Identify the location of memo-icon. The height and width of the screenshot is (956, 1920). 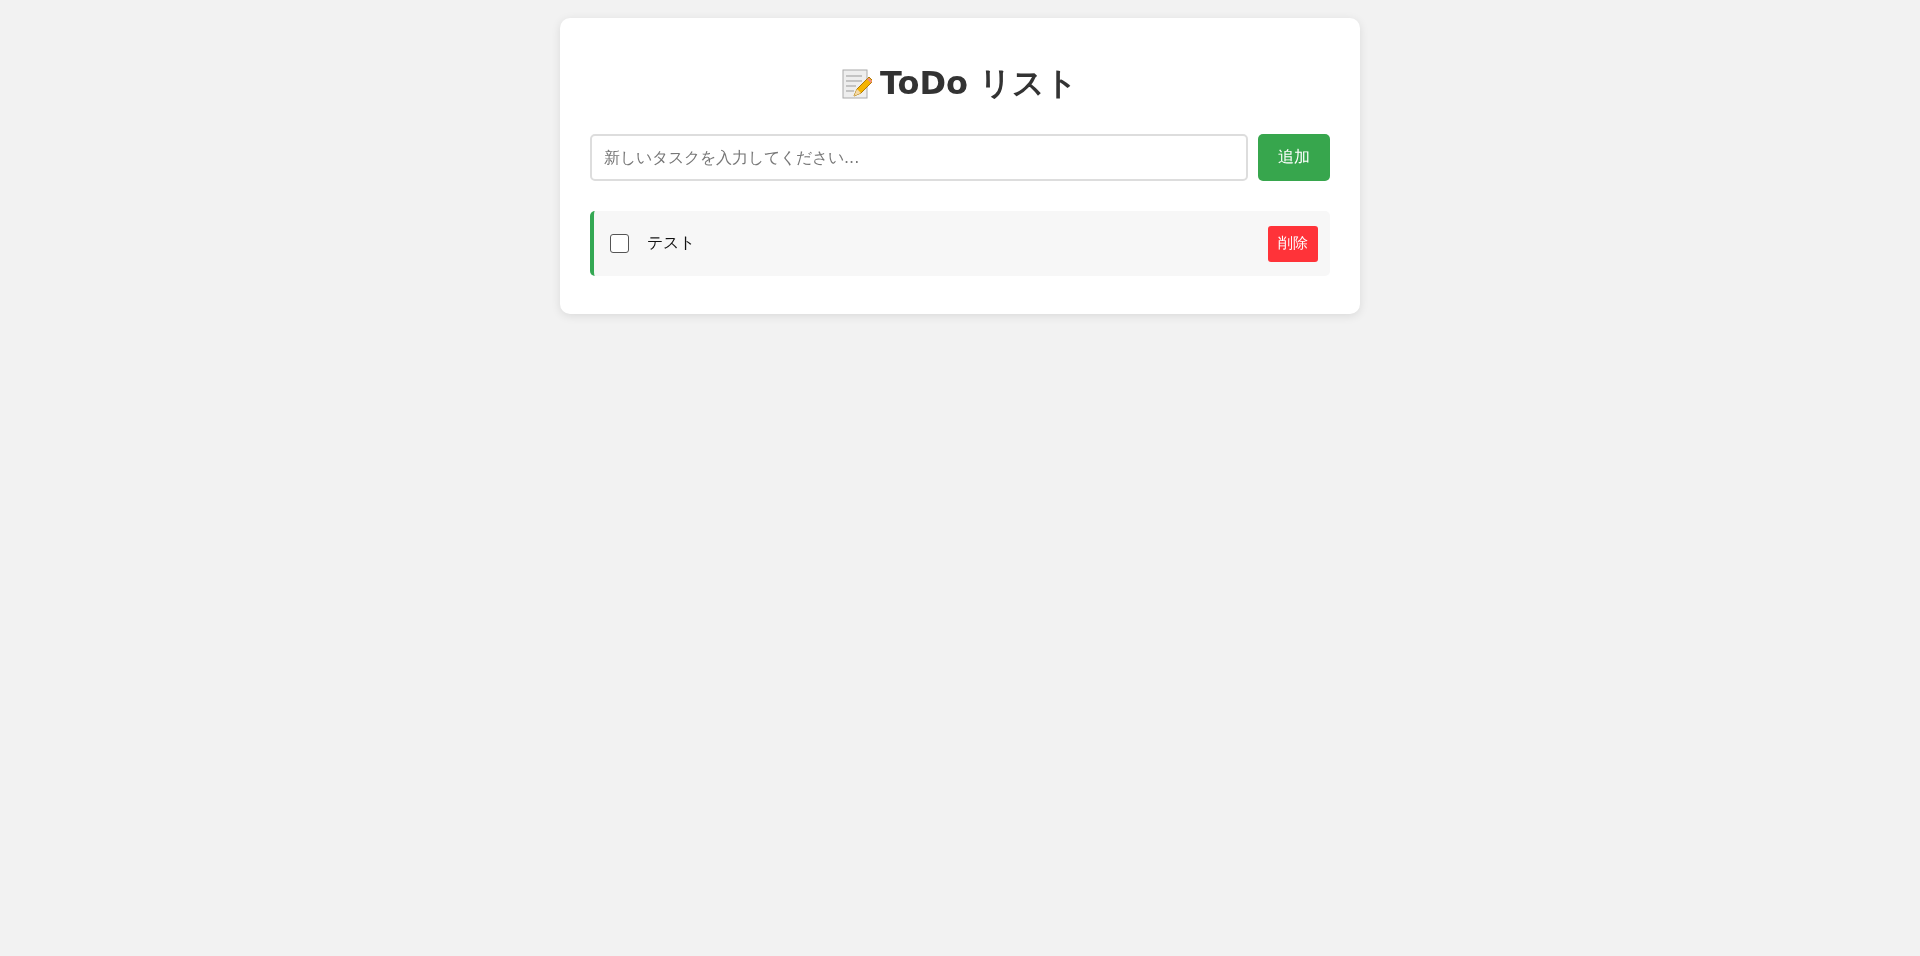
(856, 84).